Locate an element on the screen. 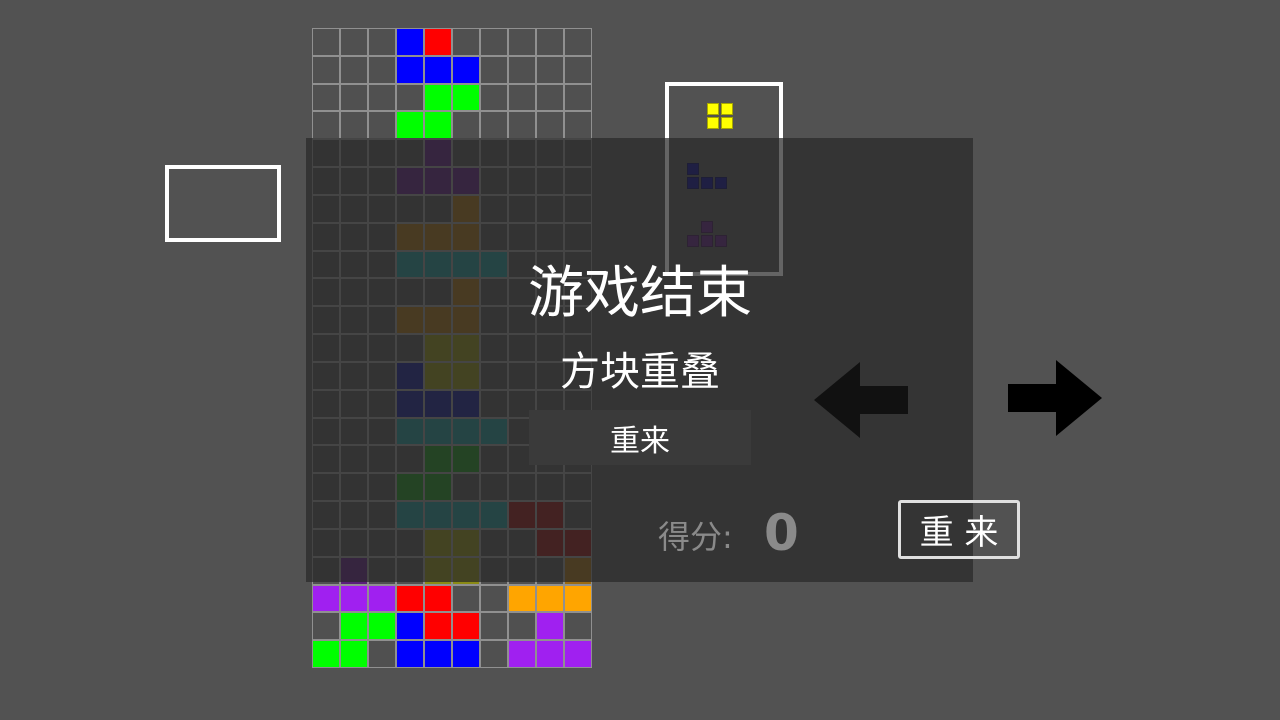 The width and height of the screenshot is (1280, 720). score-label: 得分: is located at coordinates (695, 537).